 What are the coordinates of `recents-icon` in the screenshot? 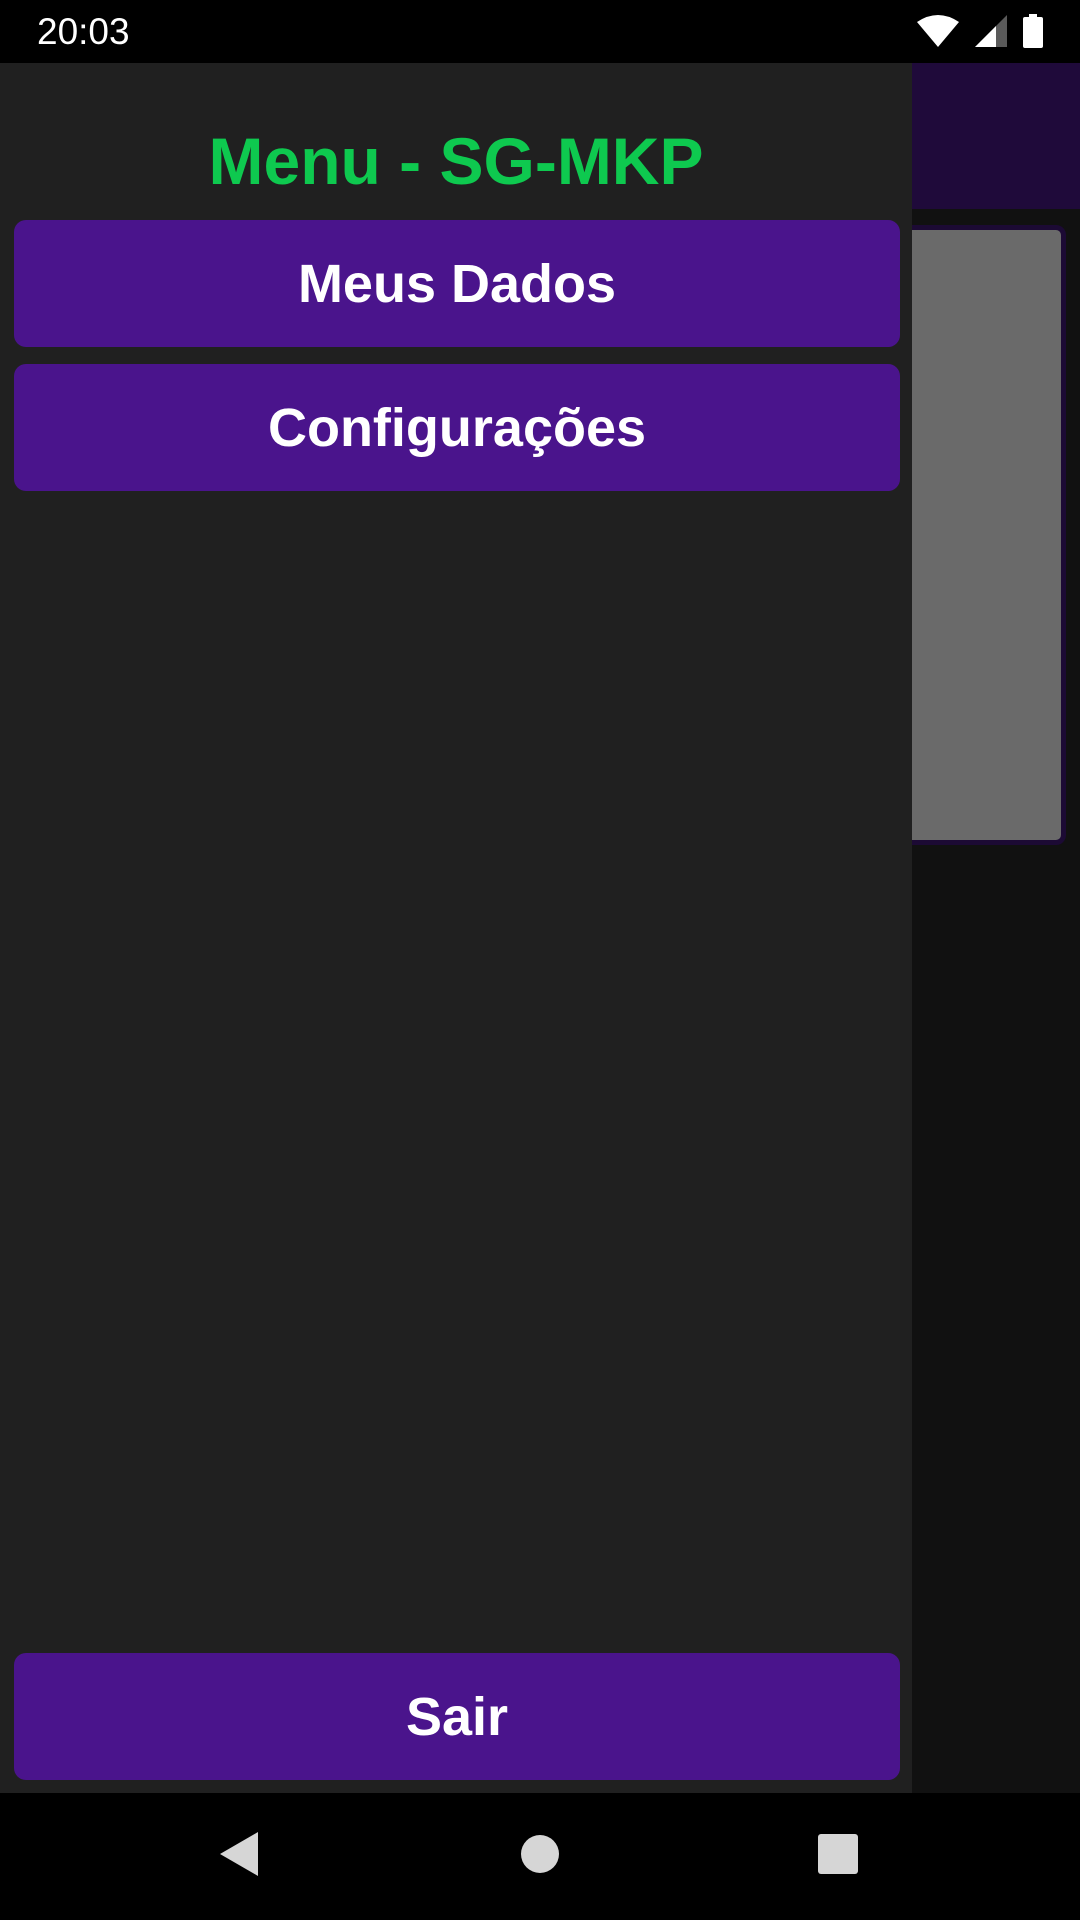 It's located at (838, 1856).